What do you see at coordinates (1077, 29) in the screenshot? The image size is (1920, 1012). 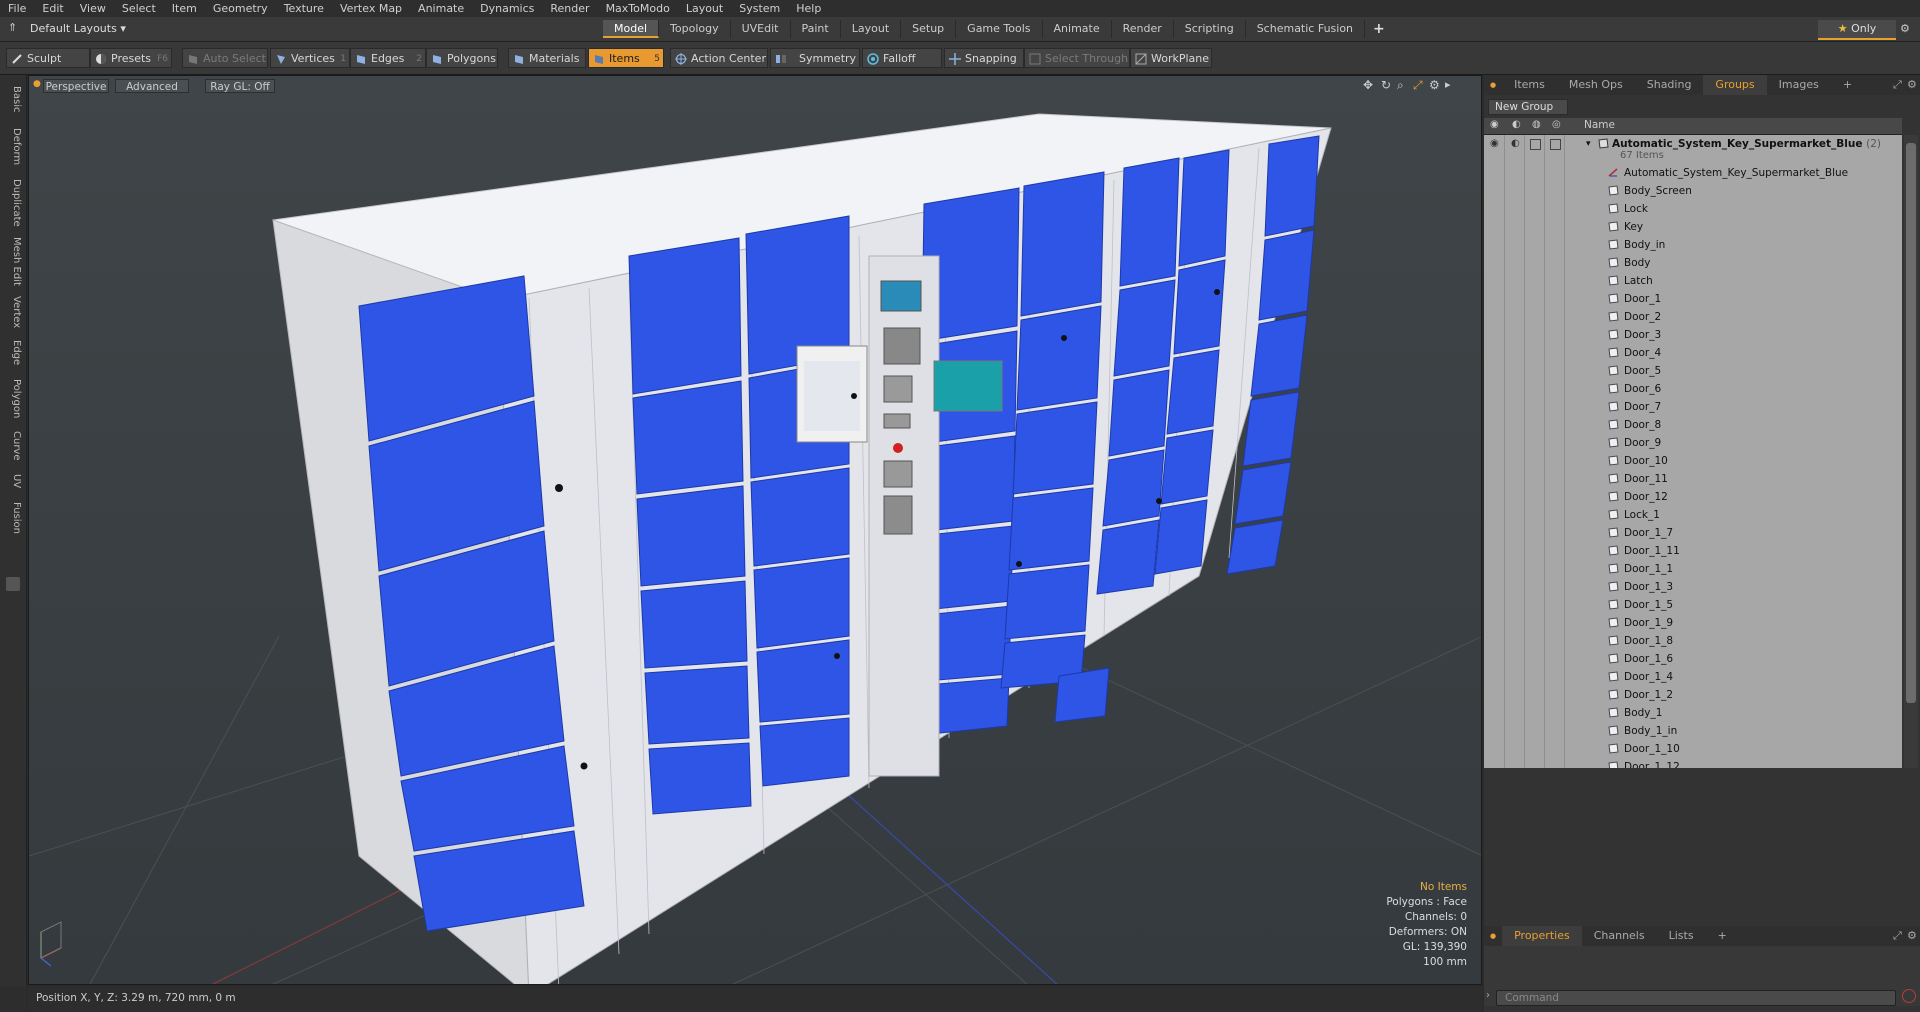 I see `tab-animate: Animate` at bounding box center [1077, 29].